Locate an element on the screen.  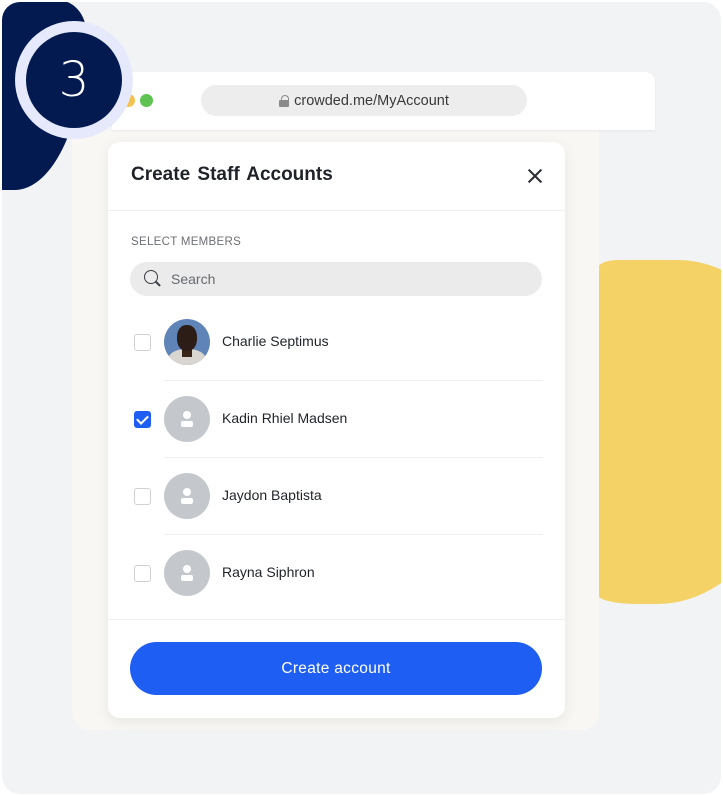
modal-footer: Create account is located at coordinates (336, 668).